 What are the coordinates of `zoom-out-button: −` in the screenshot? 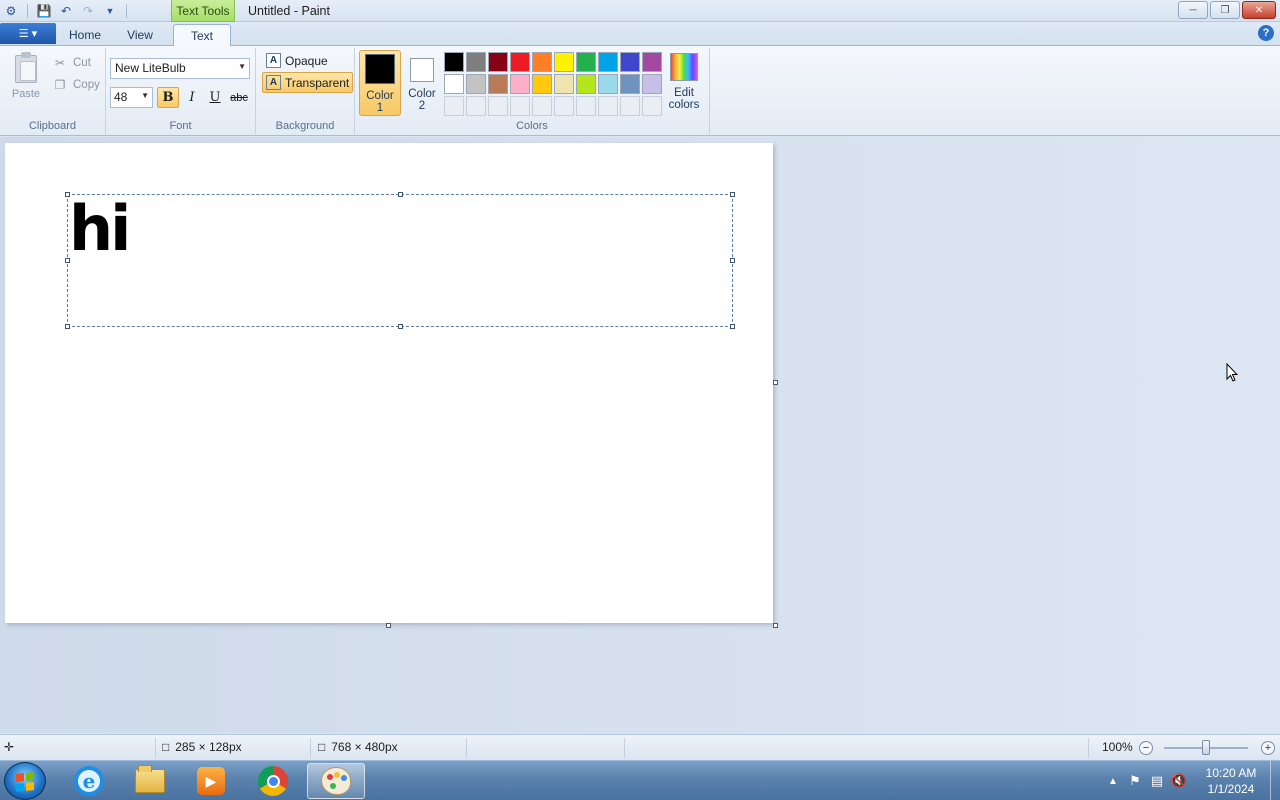 It's located at (1146, 748).